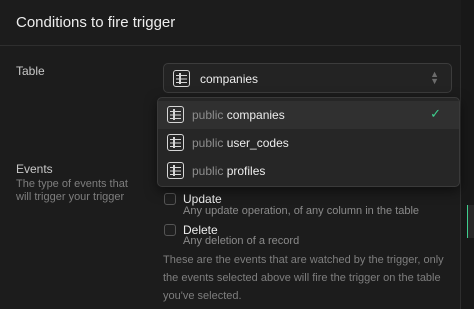 The width and height of the screenshot is (474, 309). I want to click on delete-checkbox, so click(170, 230).